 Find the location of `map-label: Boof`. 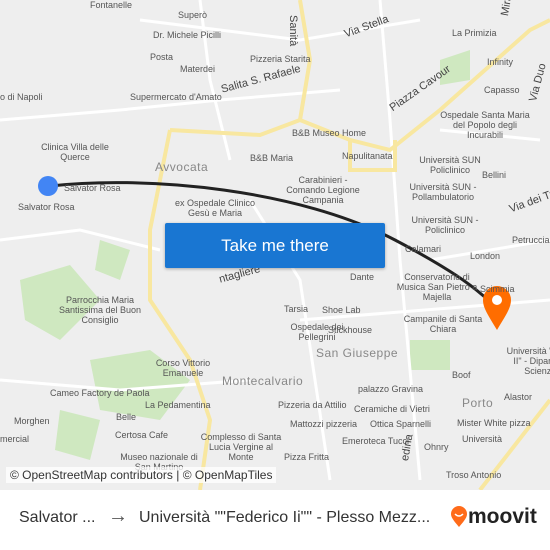

map-label: Boof is located at coordinates (461, 375).